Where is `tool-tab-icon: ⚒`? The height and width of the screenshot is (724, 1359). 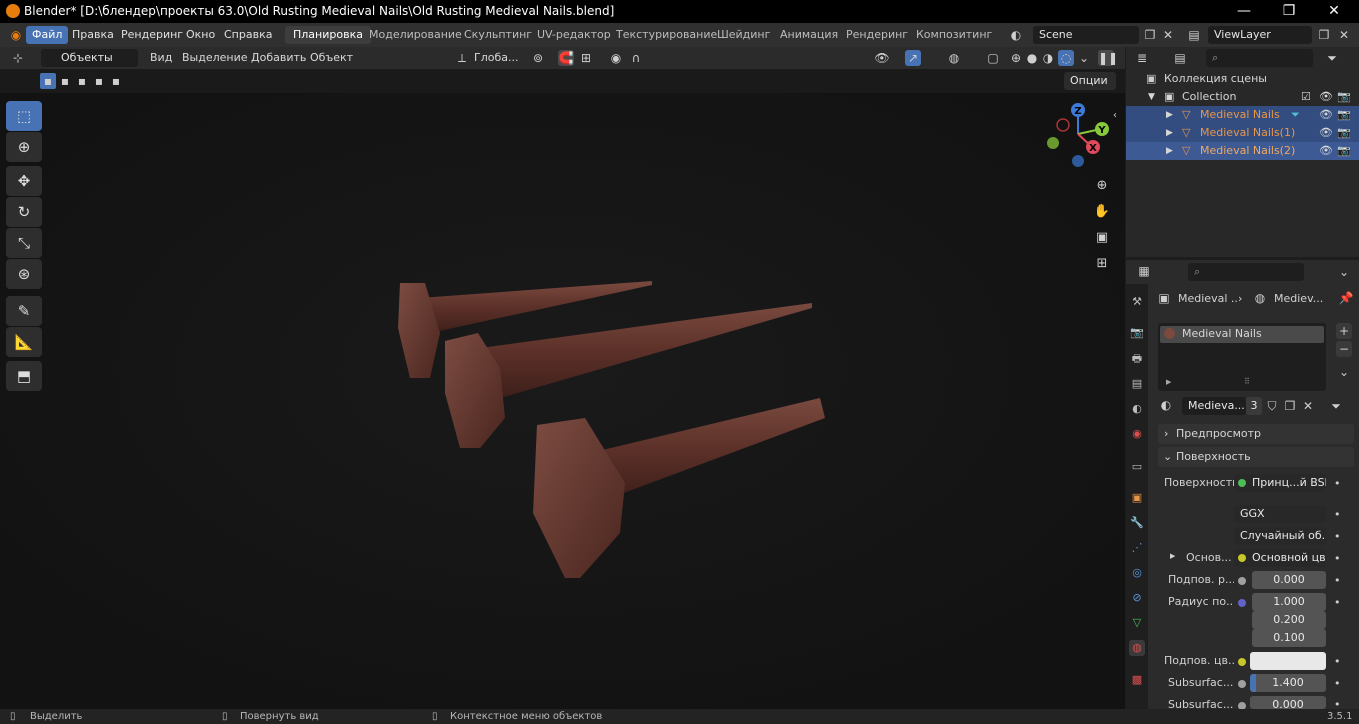 tool-tab-icon: ⚒ is located at coordinates (1137, 302).